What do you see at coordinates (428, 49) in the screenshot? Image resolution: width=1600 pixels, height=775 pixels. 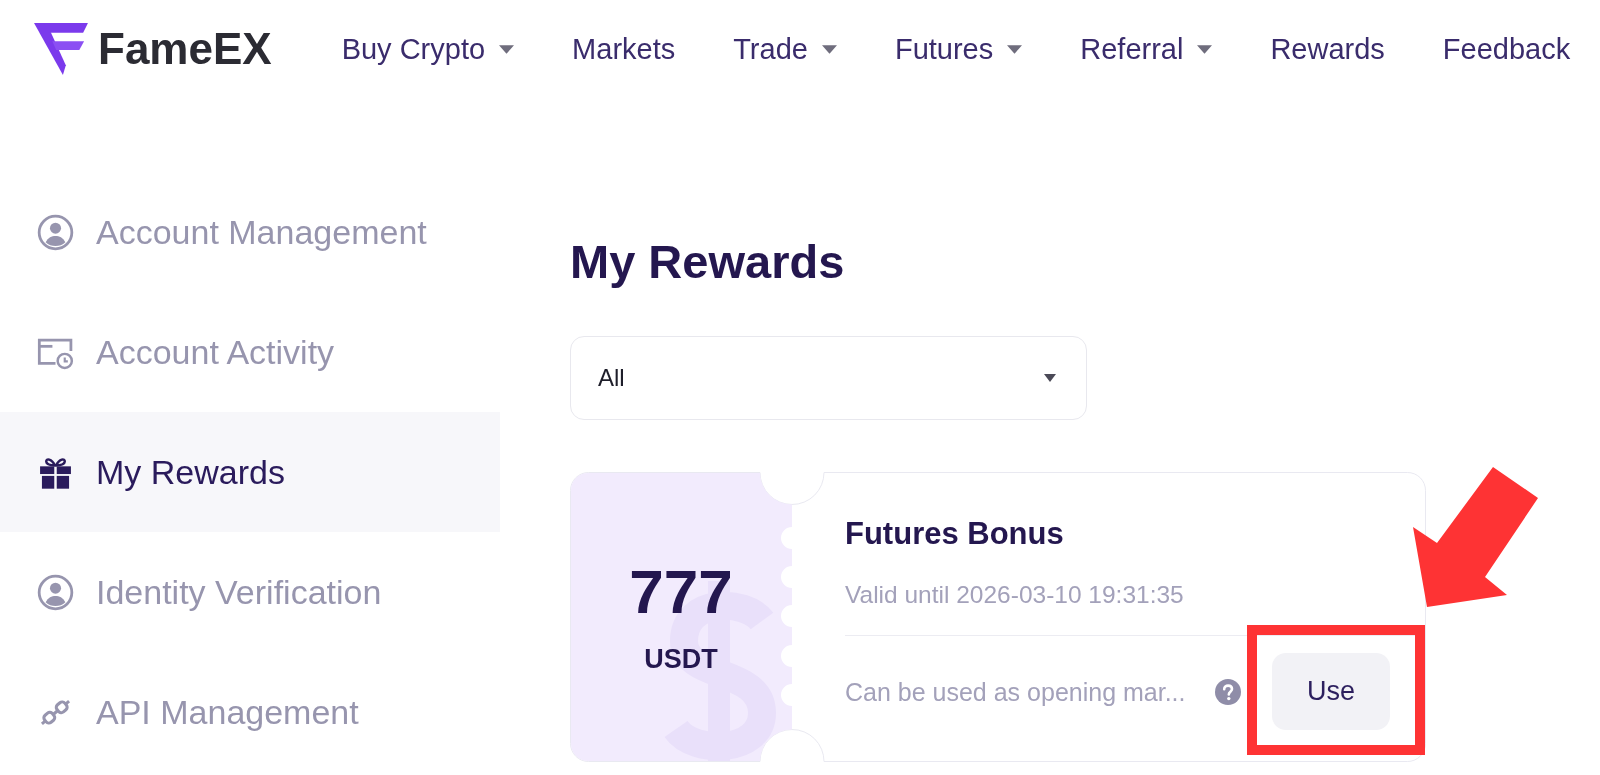 I see `nav-link: Buy Crypto` at bounding box center [428, 49].